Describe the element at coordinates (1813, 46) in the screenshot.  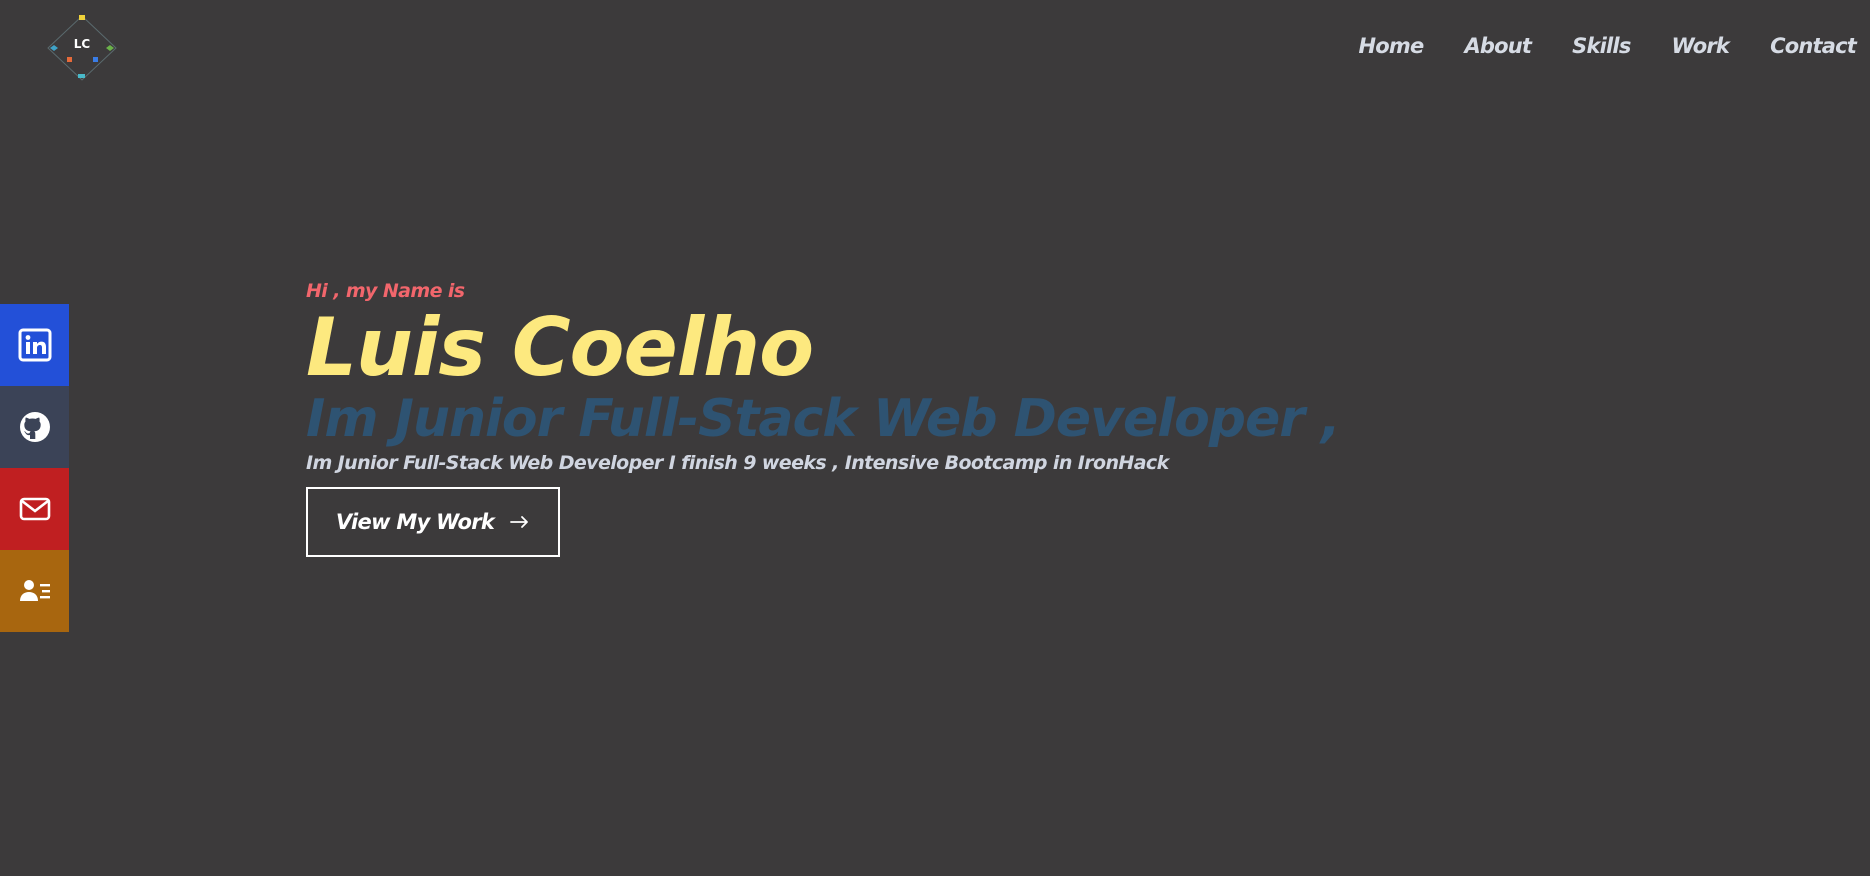
I see `nav-contact: Contact` at that location.